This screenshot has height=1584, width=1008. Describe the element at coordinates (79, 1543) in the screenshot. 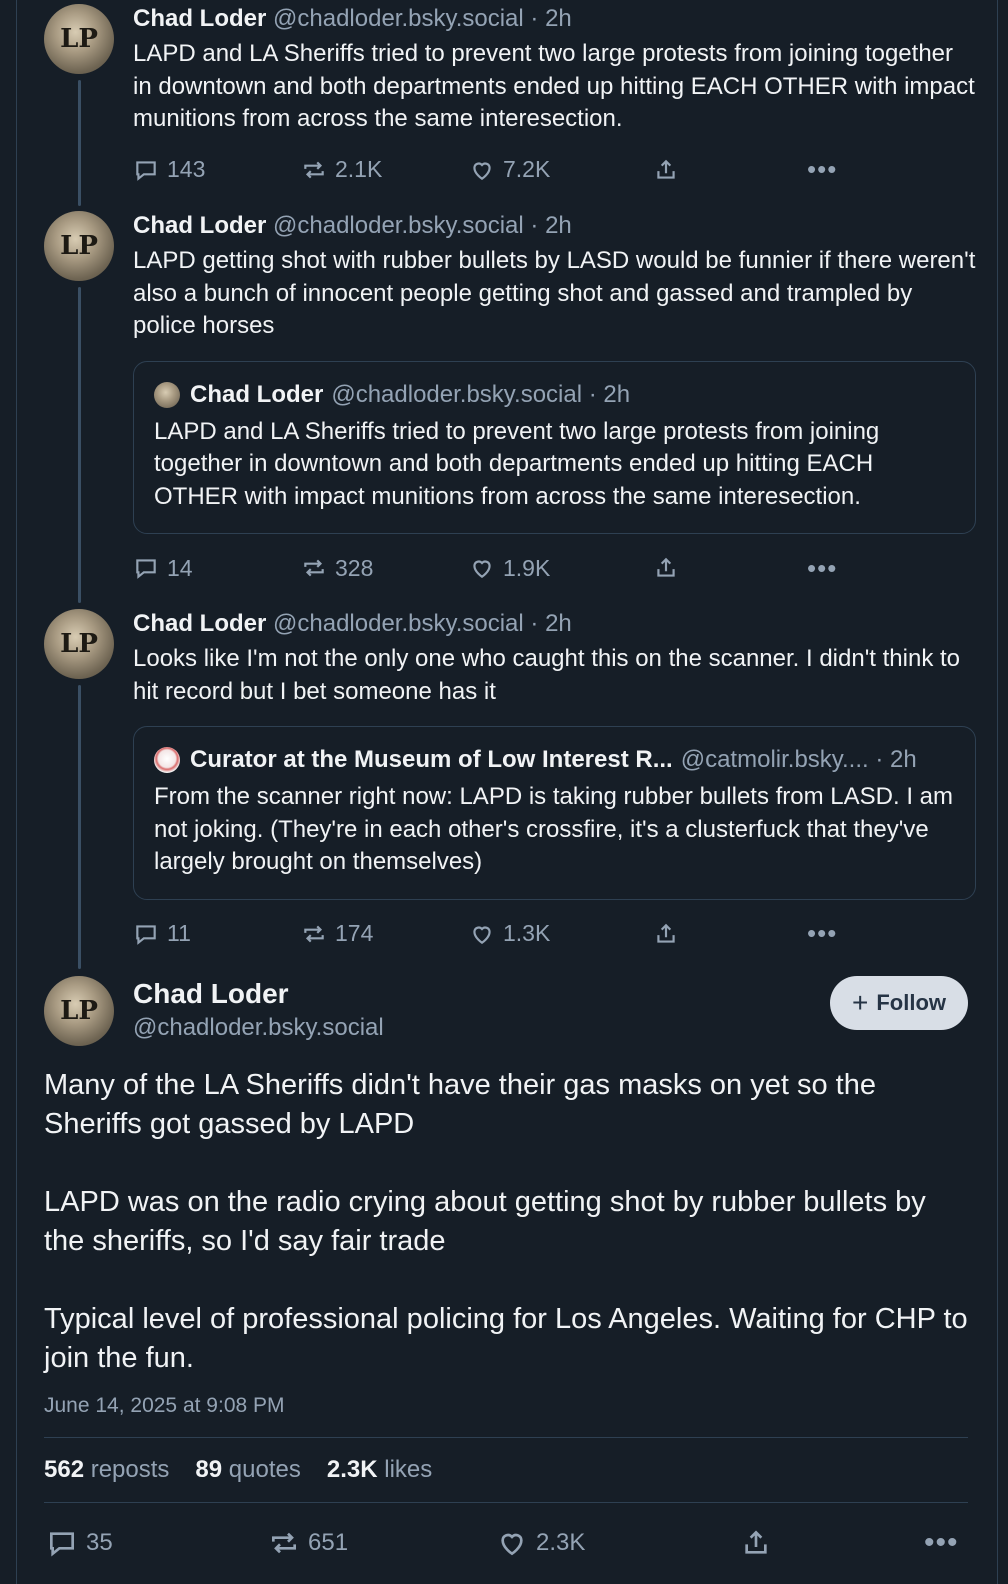

I see `reply-button: 35` at that location.